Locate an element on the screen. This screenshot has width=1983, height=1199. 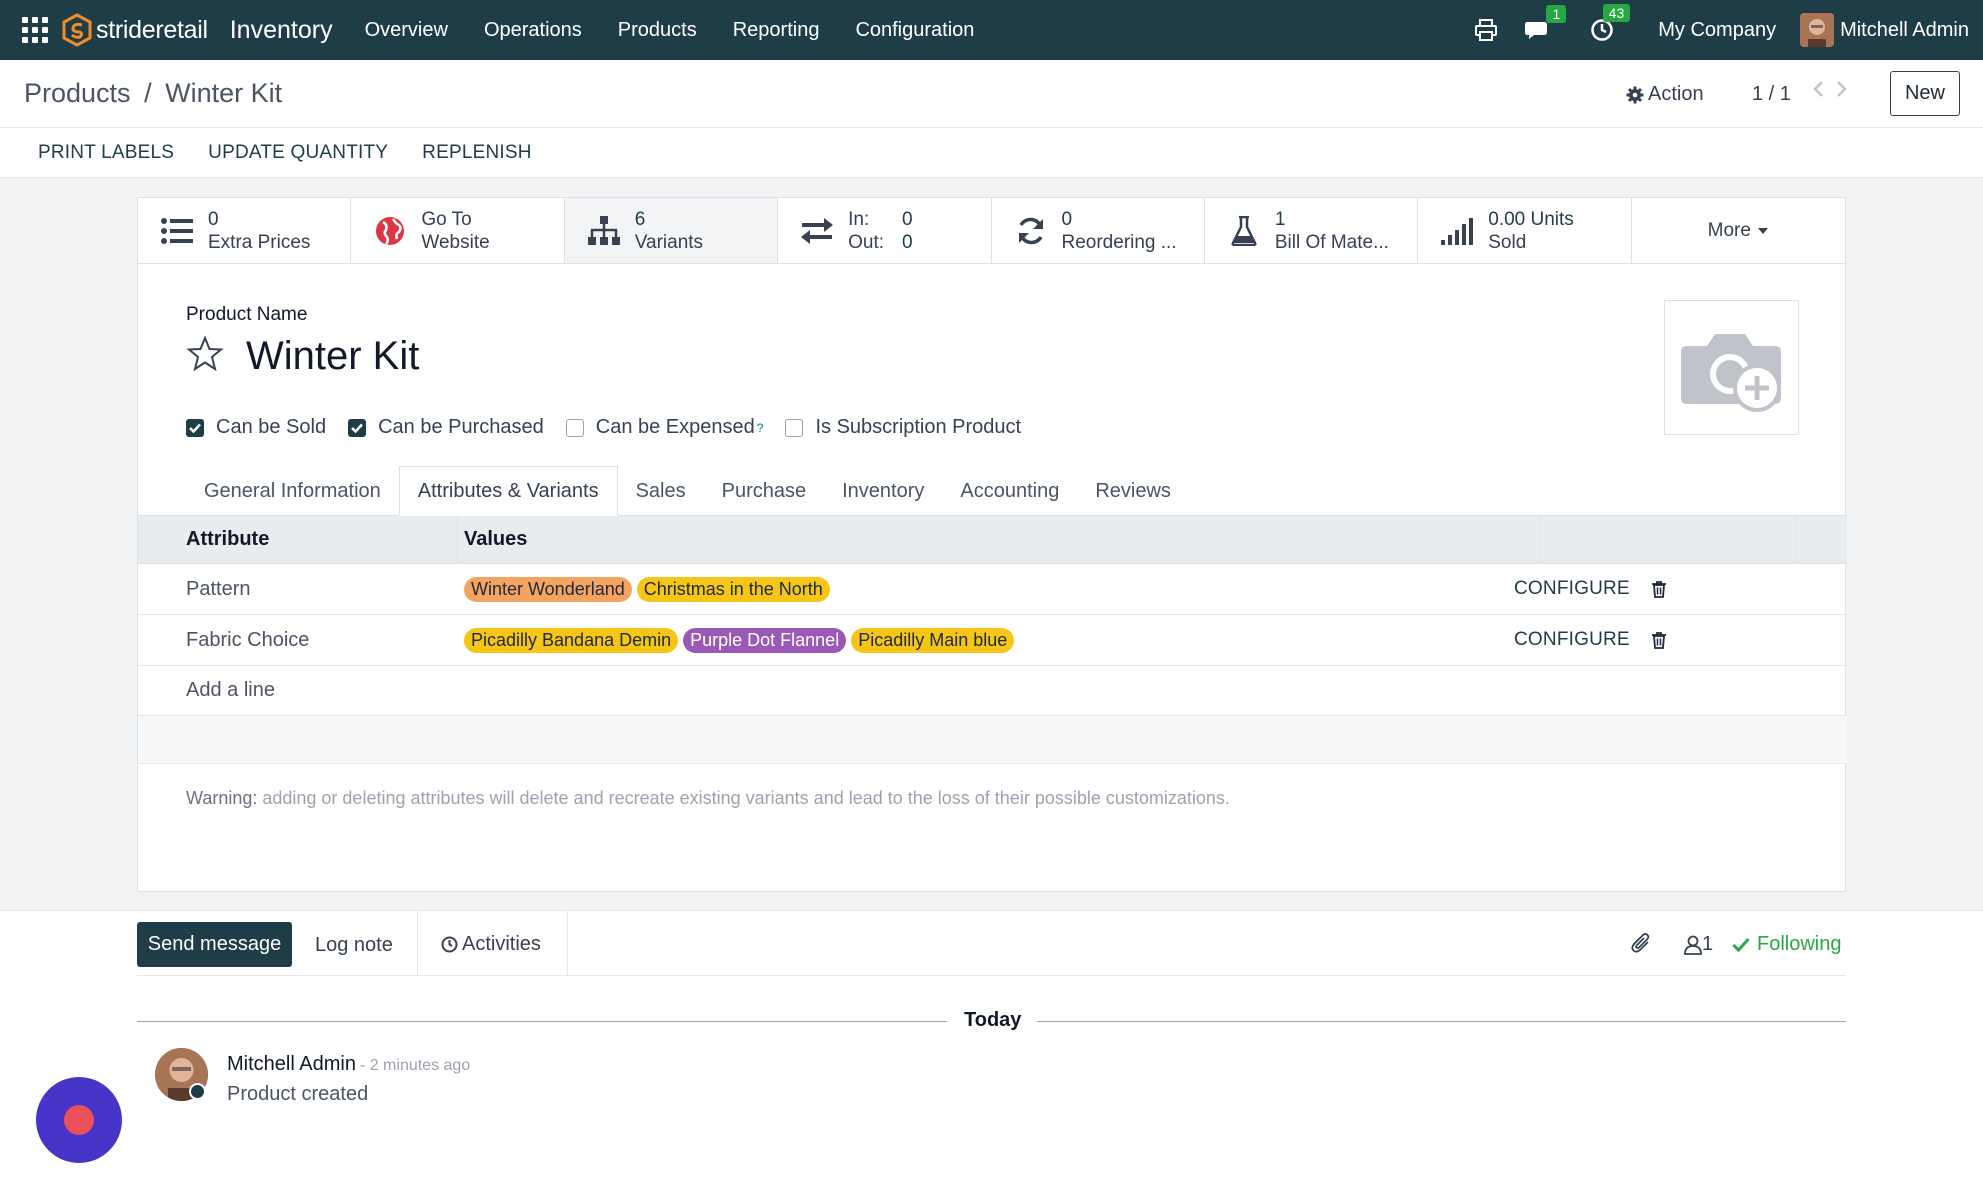
in-out-button: In: 0 Out: 0 is located at coordinates (885, 230).